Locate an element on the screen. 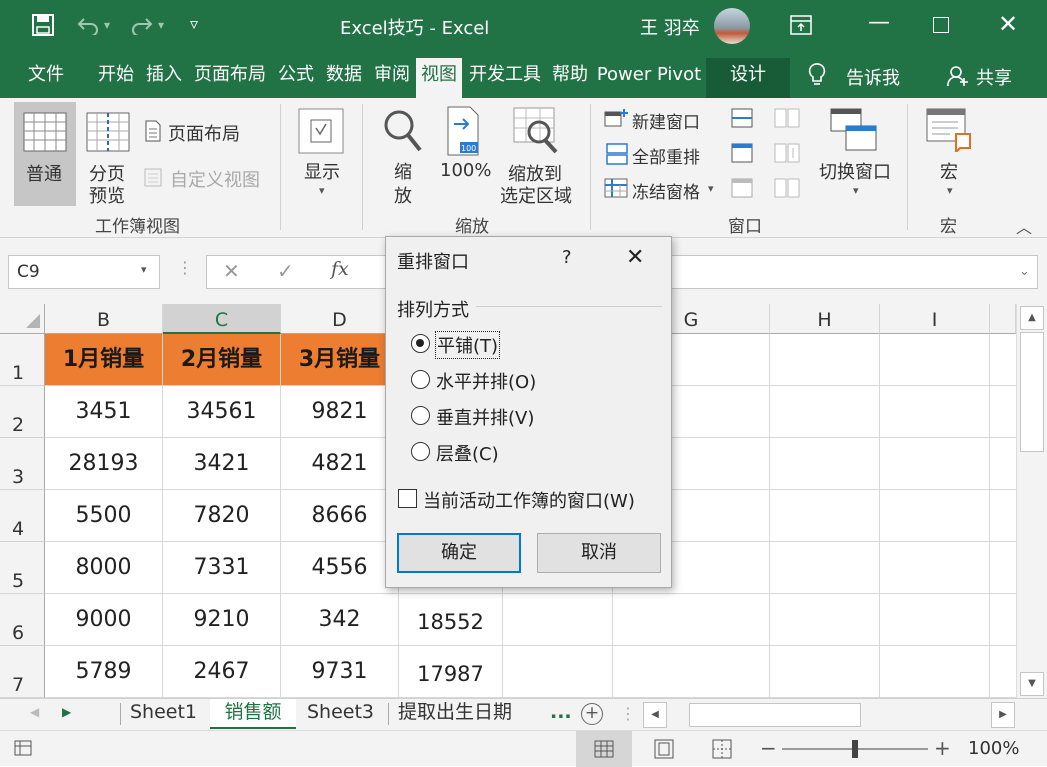  table-cell: 5500 is located at coordinates (104, 516).